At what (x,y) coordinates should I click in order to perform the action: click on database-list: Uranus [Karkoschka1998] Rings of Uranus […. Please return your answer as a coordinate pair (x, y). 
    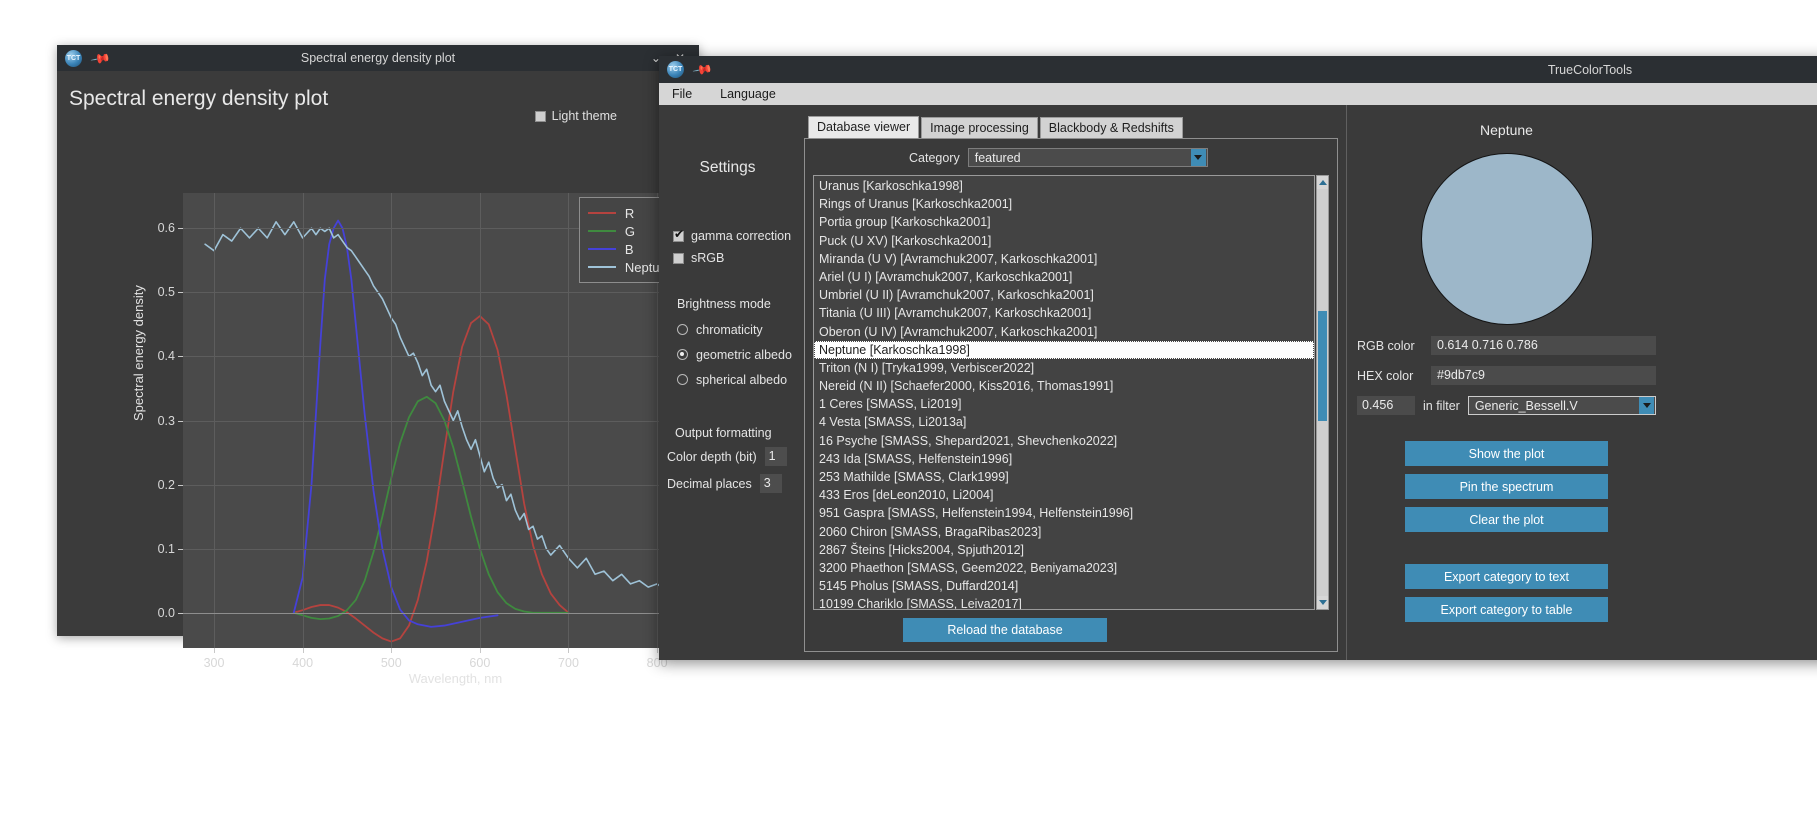
    Looking at the image, I should click on (1064, 392).